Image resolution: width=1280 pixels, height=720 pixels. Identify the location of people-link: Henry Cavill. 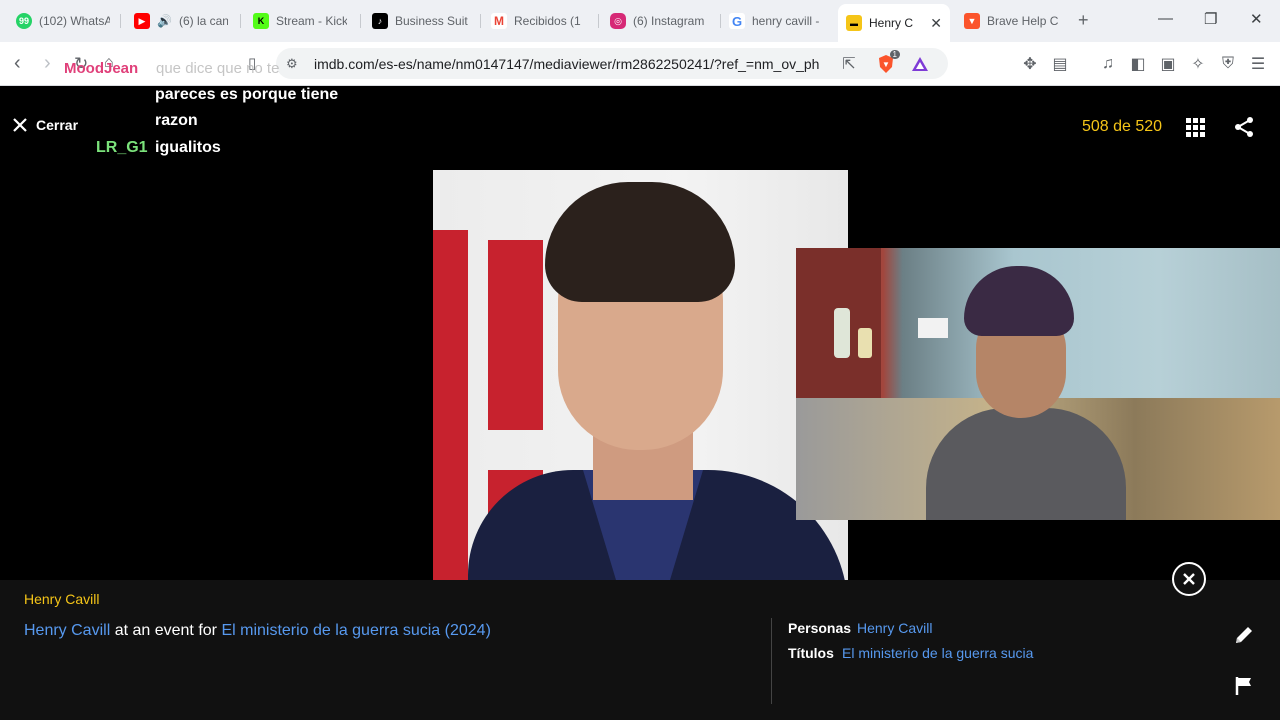
(894, 628).